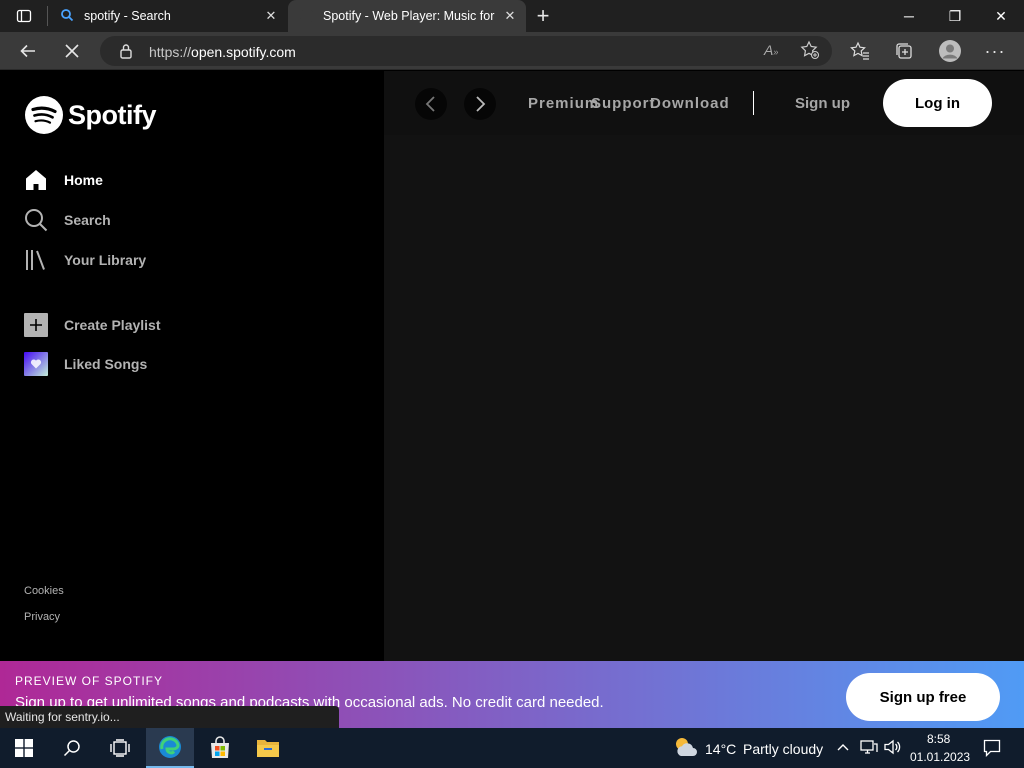  I want to click on footer-link-privacy: Privacy, so click(42, 617).